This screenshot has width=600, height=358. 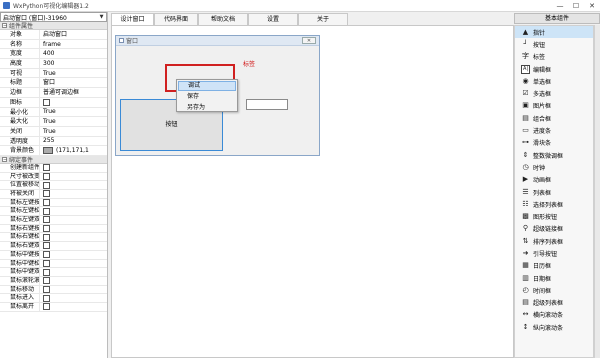 I want to click on component-vscroll: ↕ 纵向滚动条, so click(x=554, y=327).